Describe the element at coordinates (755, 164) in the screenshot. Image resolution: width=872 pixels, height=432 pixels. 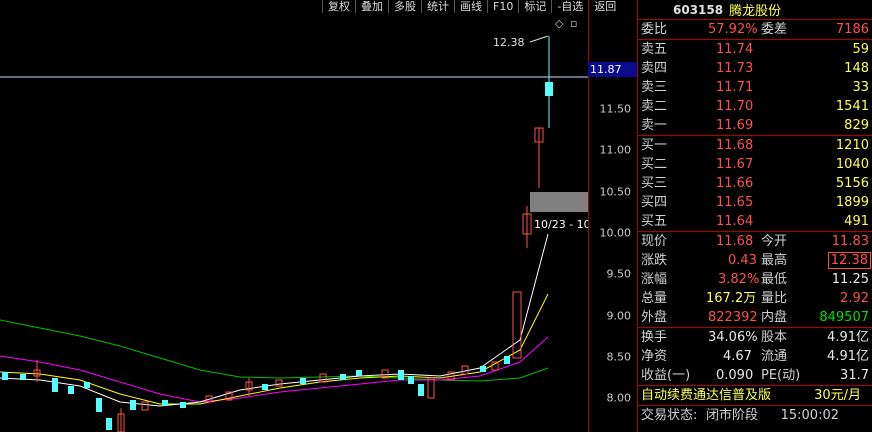
I see `bid-row: 买二 11.67 1040` at that location.